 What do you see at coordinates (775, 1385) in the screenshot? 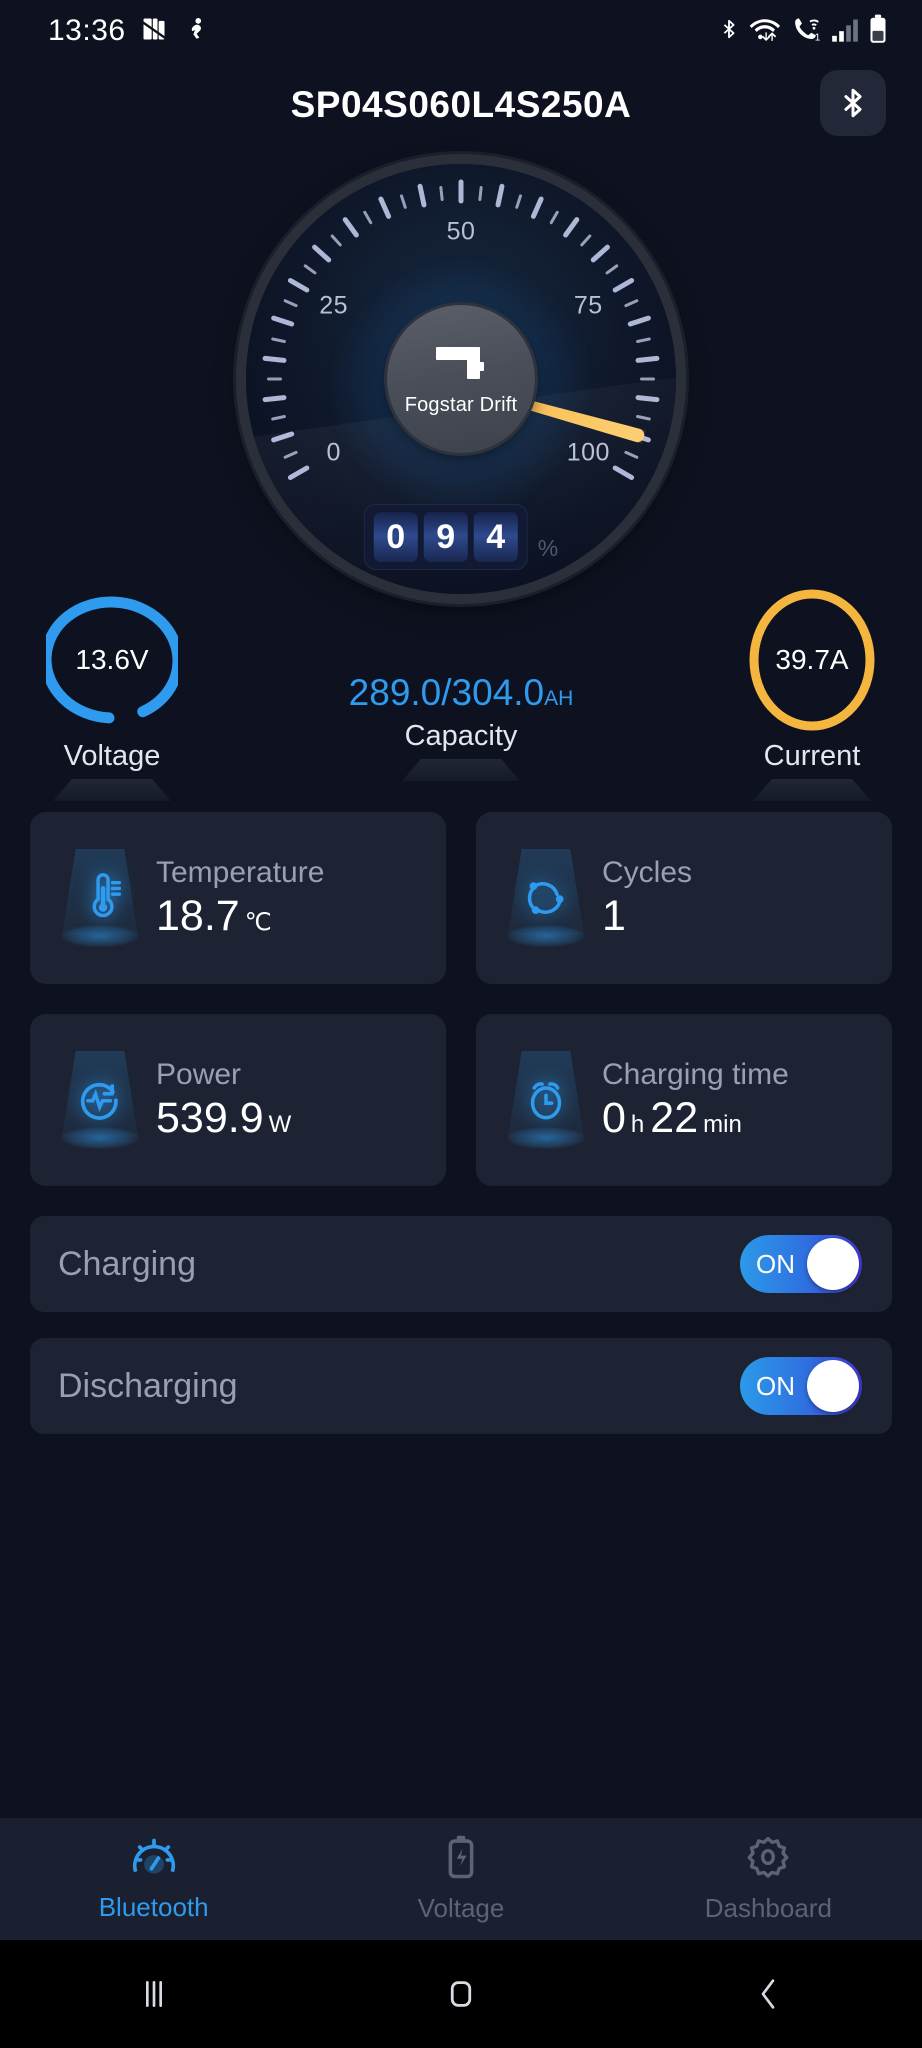
I see `discharging-toggle-state: ON` at bounding box center [775, 1385].